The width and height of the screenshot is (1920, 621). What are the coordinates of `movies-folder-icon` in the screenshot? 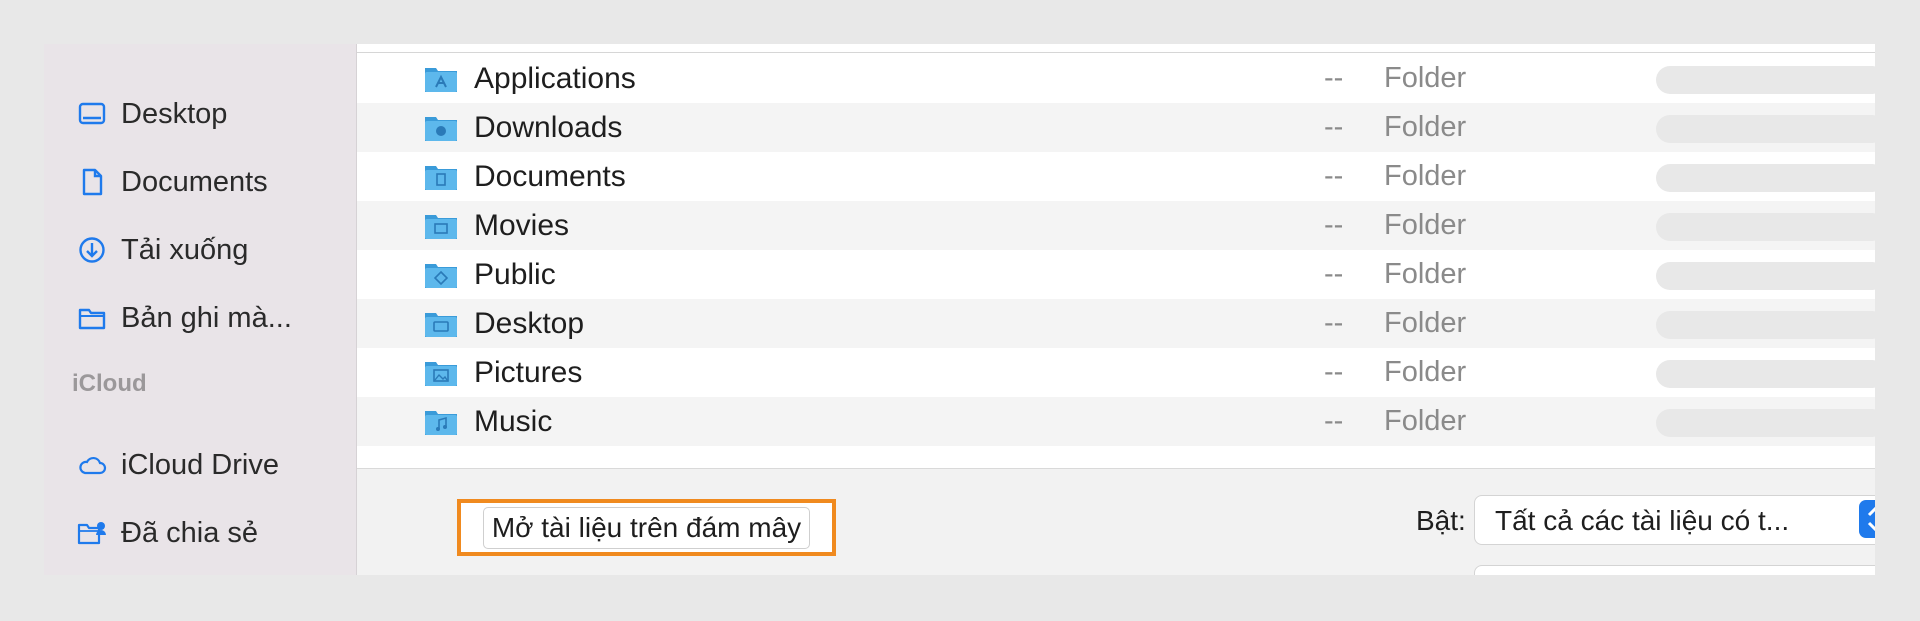 It's located at (441, 226).